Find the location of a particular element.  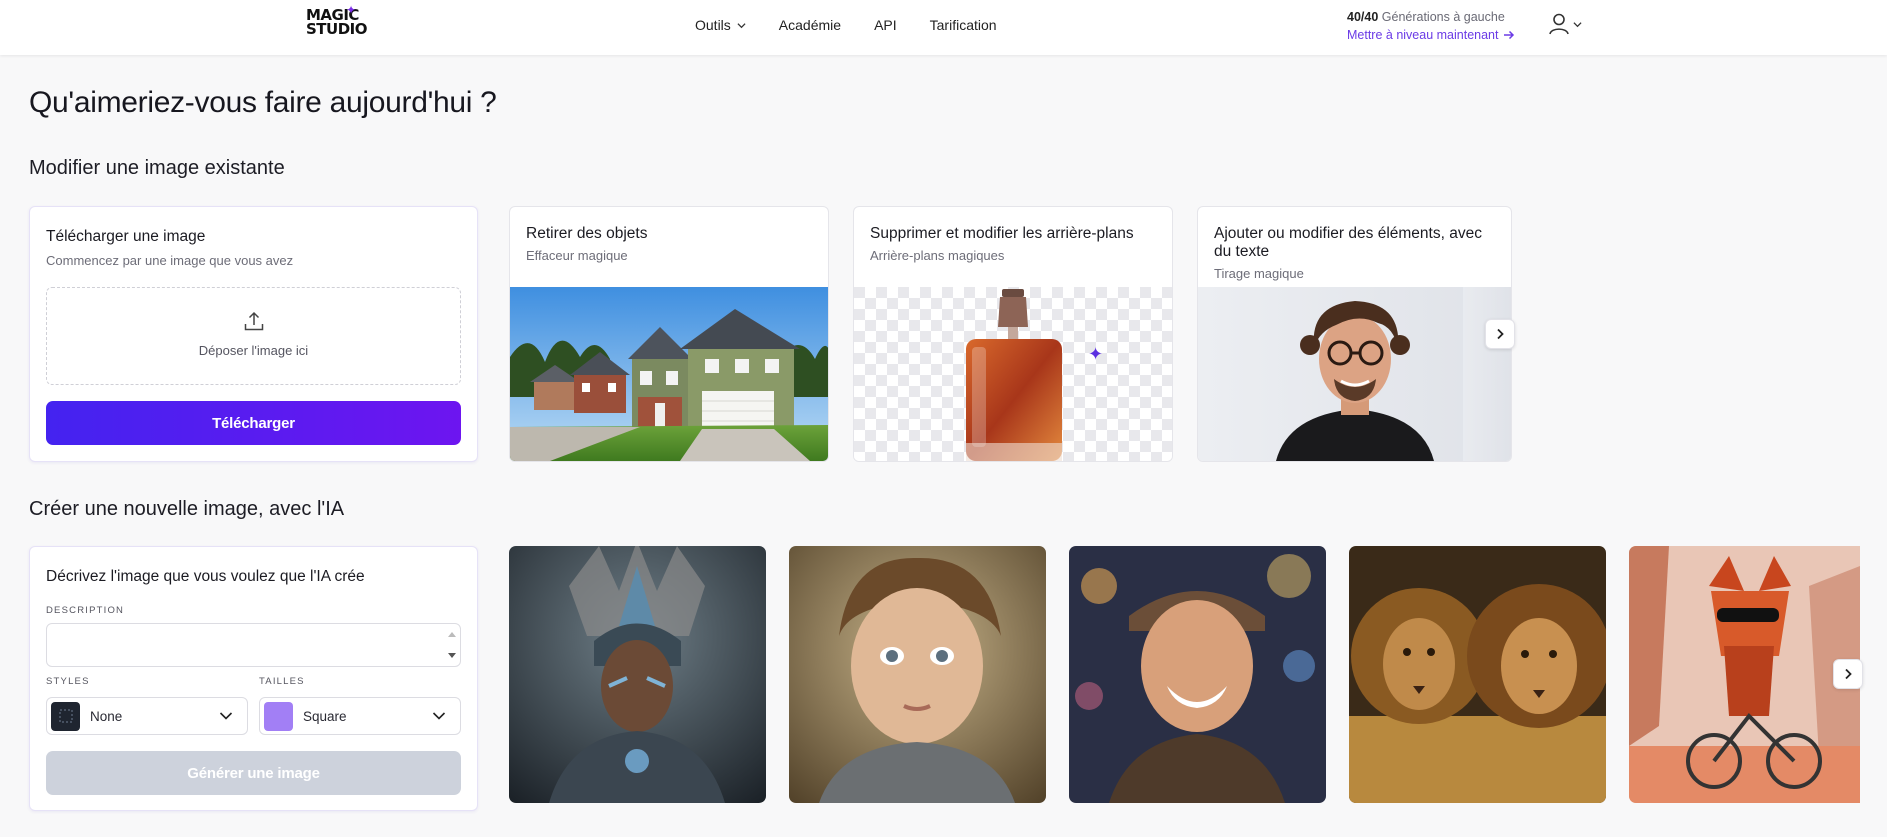

nav-outils-label: Outils is located at coordinates (713, 25).